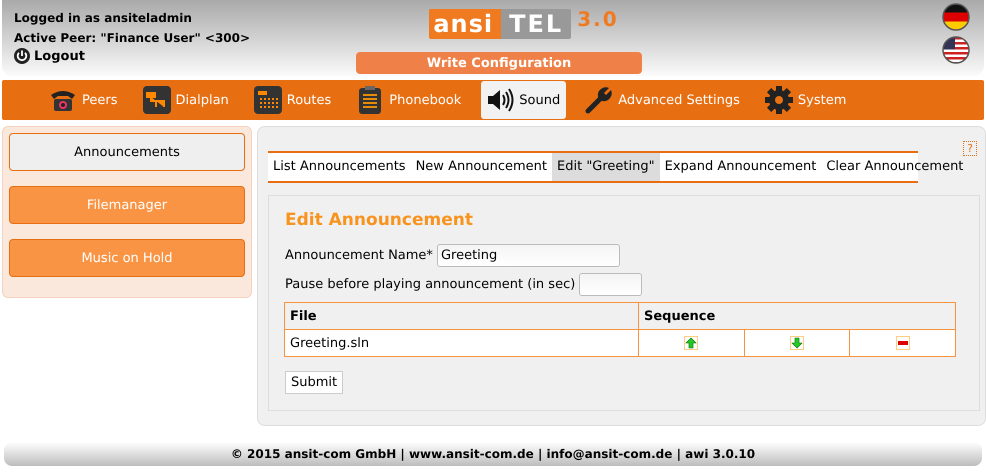 The height and width of the screenshot is (474, 986). Describe the element at coordinates (127, 152) in the screenshot. I see `sidebar-item: Announcements` at that location.